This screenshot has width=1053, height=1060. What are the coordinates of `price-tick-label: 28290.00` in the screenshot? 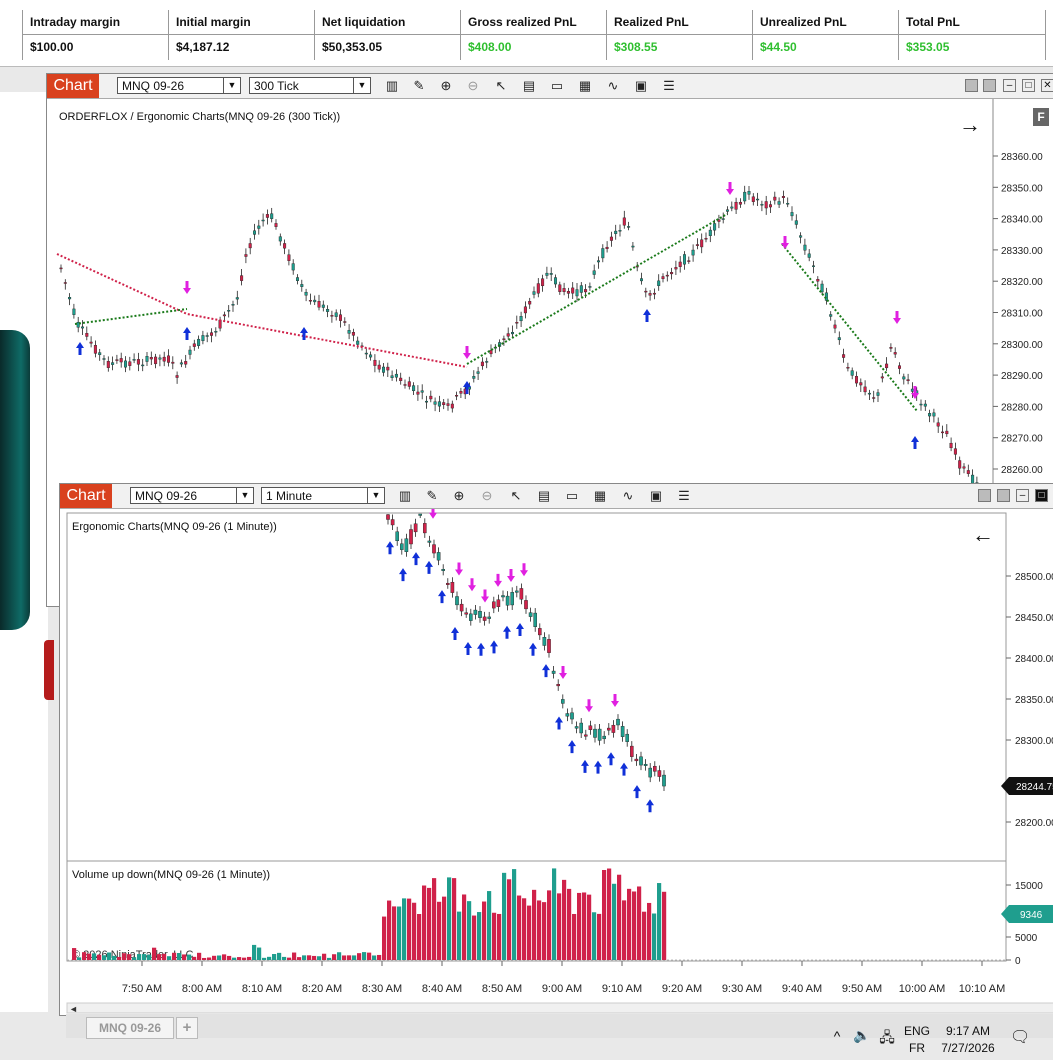 It's located at (1022, 376).